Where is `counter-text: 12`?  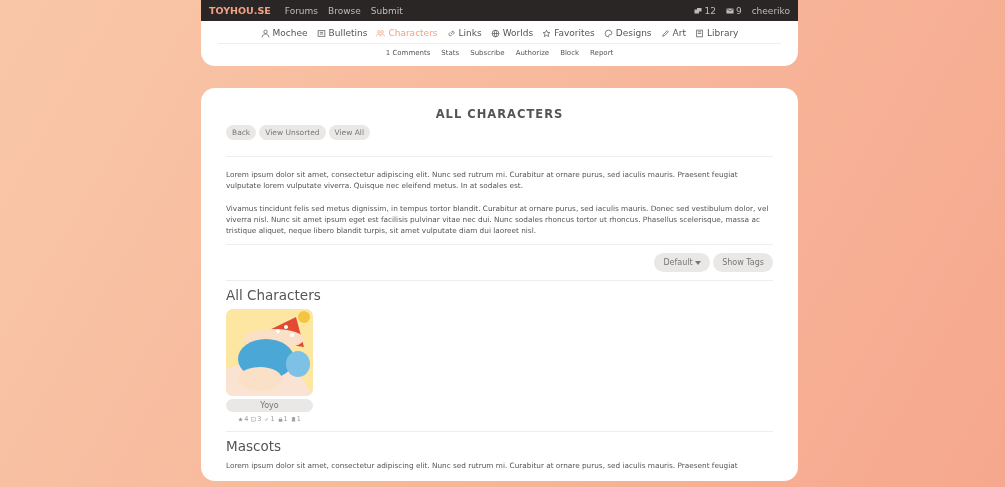
counter-text: 12 is located at coordinates (710, 10).